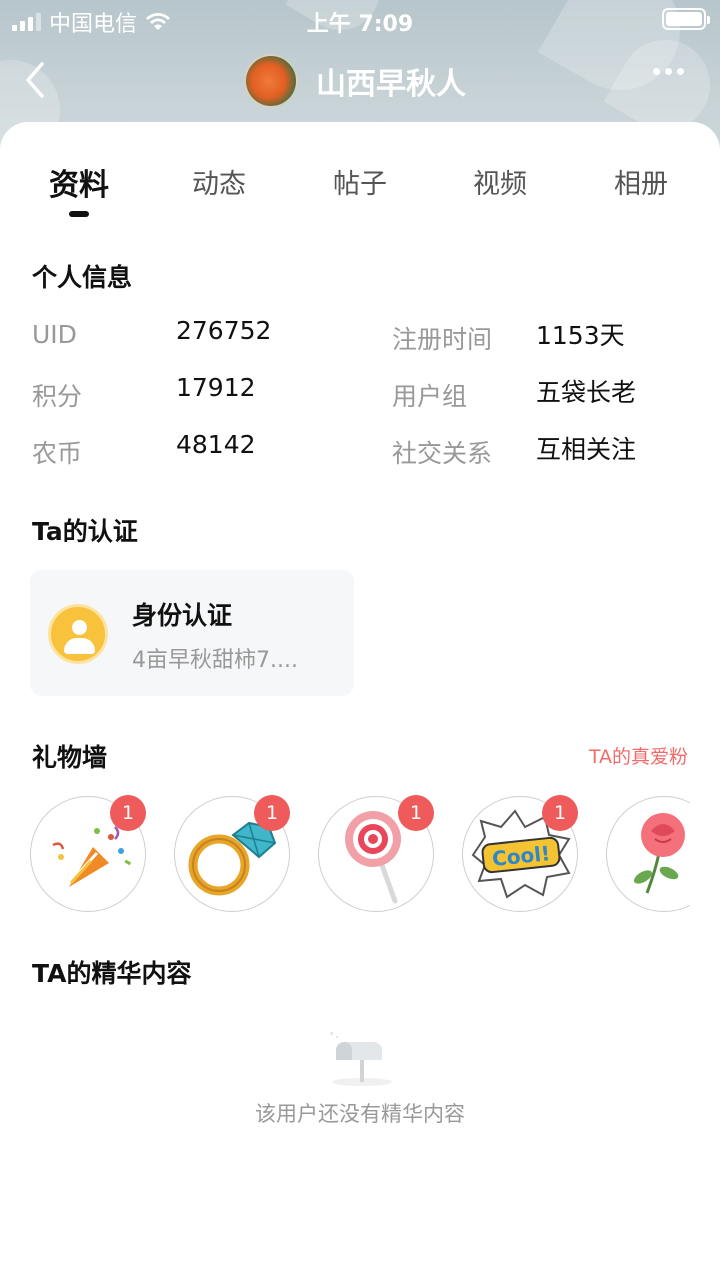 The image size is (720, 1280). I want to click on info-label-social: 社交关系, so click(442, 453).